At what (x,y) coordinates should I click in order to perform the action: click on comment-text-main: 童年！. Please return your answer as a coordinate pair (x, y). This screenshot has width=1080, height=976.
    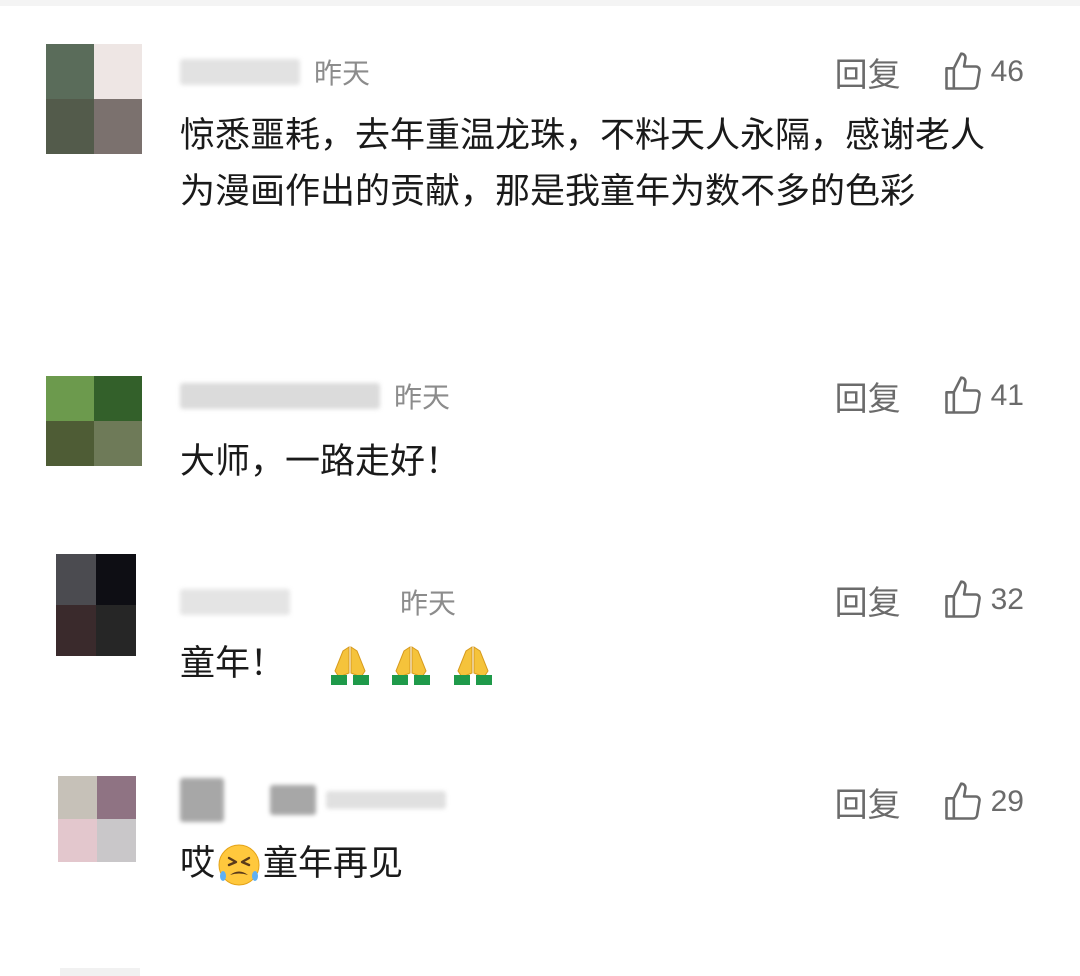
    Looking at the image, I should click on (233, 664).